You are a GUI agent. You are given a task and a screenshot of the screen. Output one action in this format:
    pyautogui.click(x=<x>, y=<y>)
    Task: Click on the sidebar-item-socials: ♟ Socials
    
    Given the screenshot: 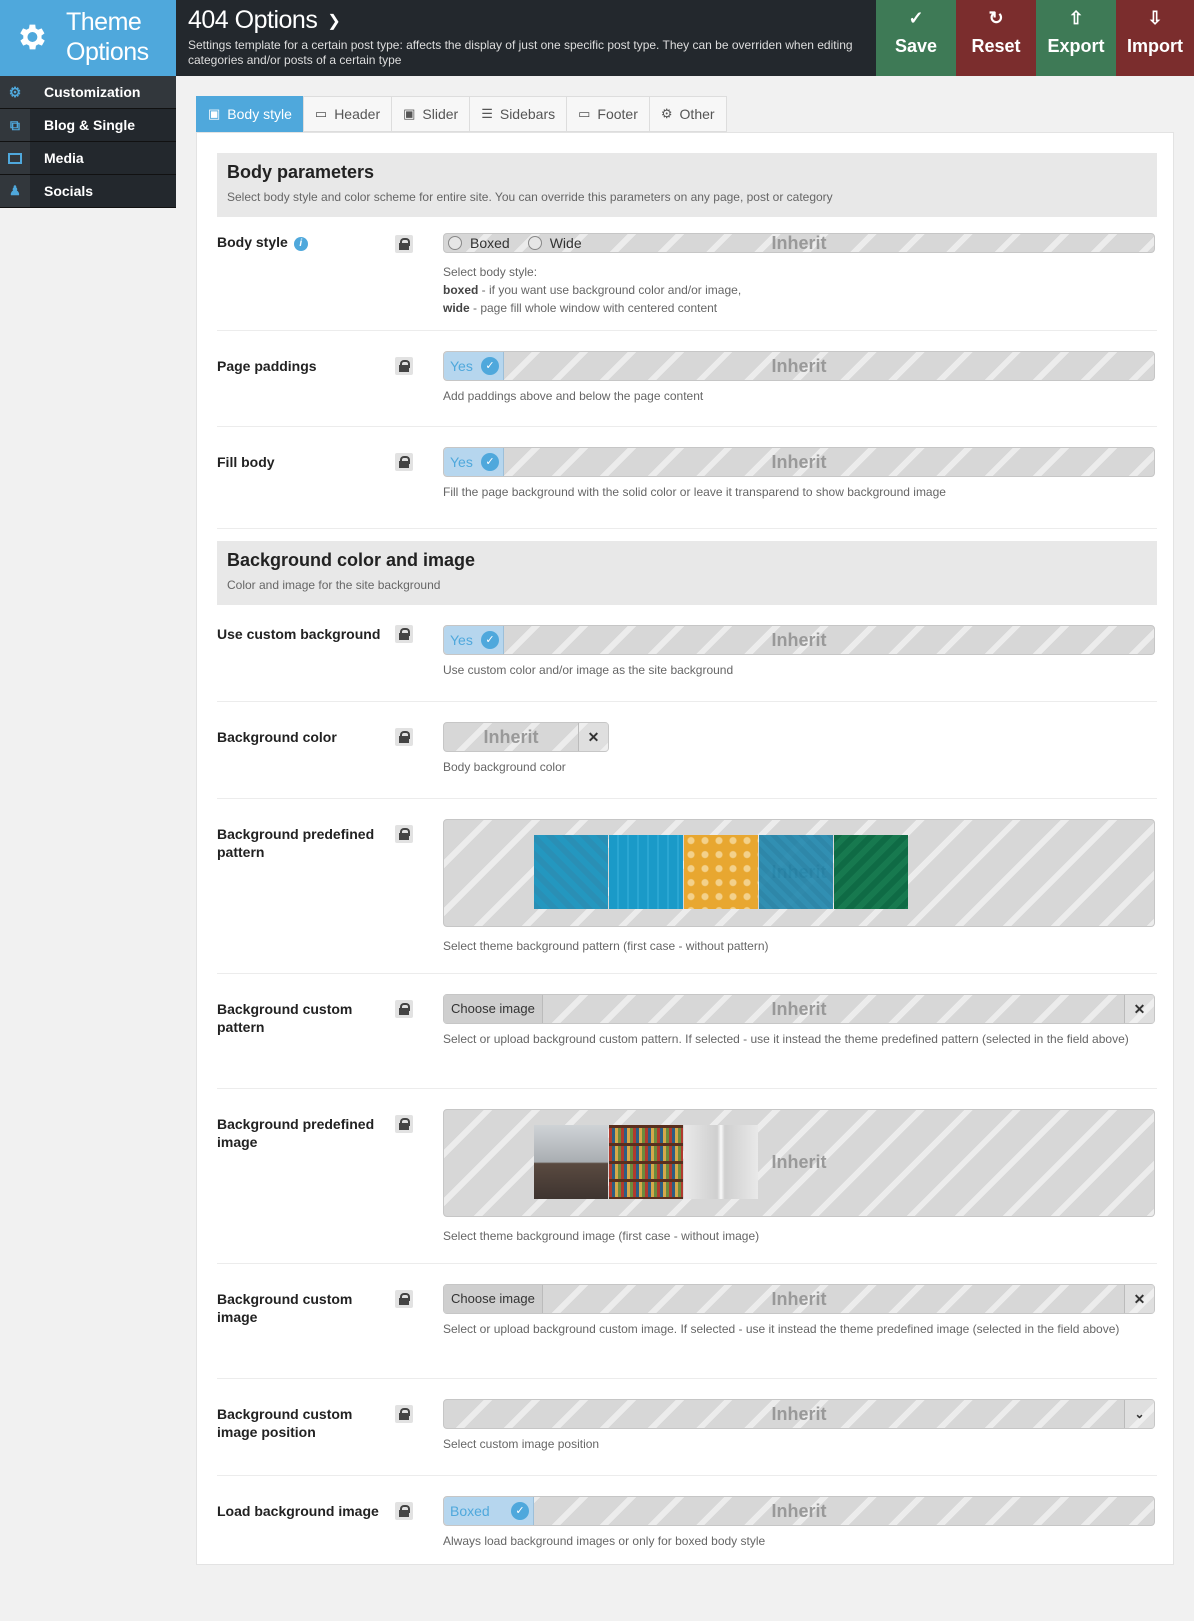 What is the action you would take?
    pyautogui.click(x=88, y=191)
    